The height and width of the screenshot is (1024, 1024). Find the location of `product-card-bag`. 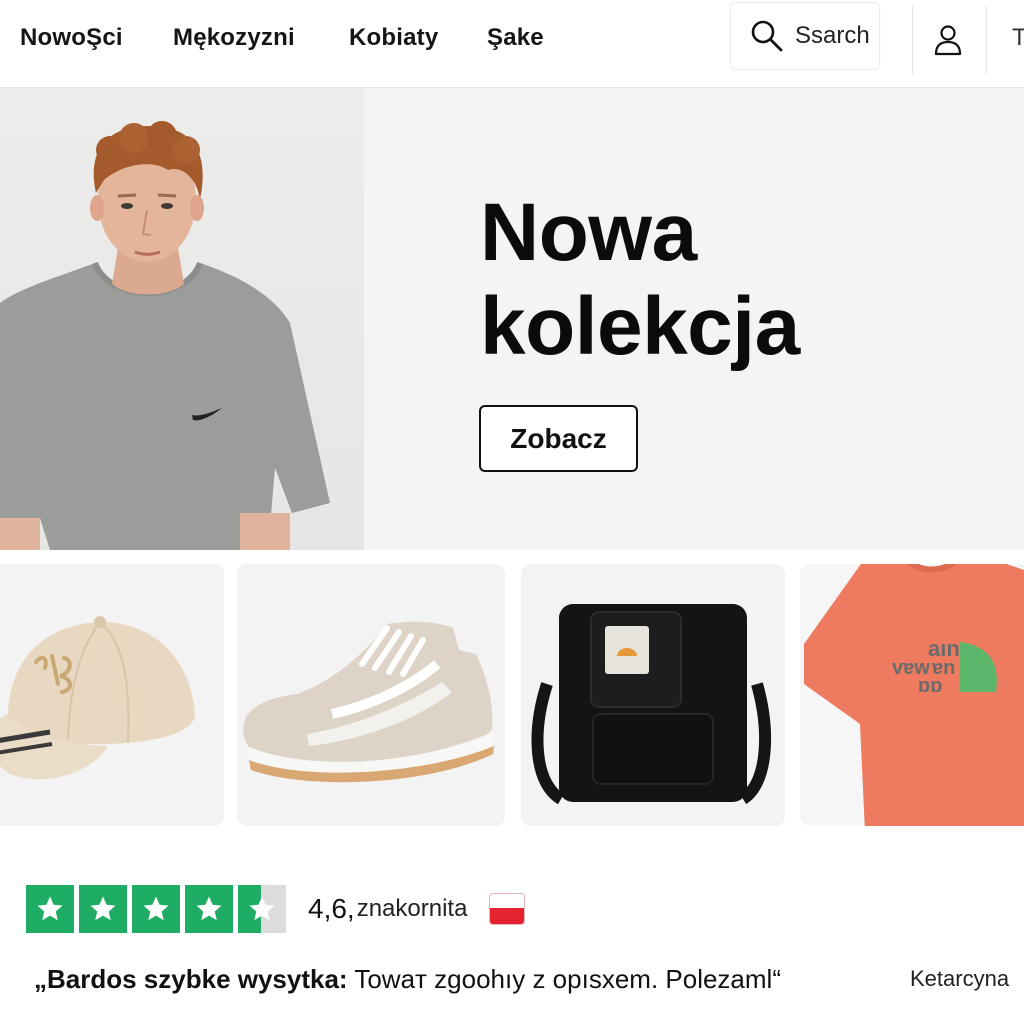

product-card-bag is located at coordinates (653, 695).